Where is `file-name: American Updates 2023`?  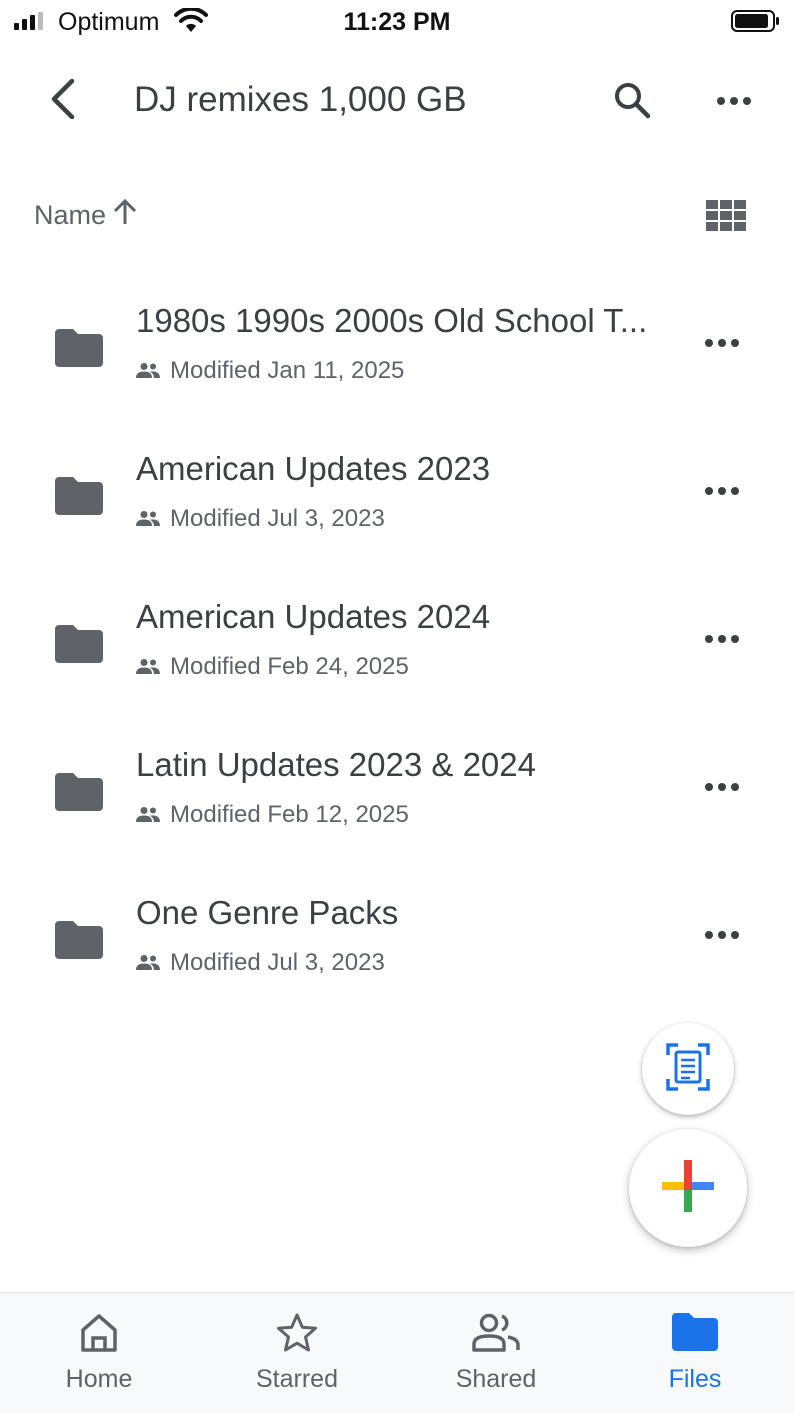 file-name: American Updates 2023 is located at coordinates (313, 468).